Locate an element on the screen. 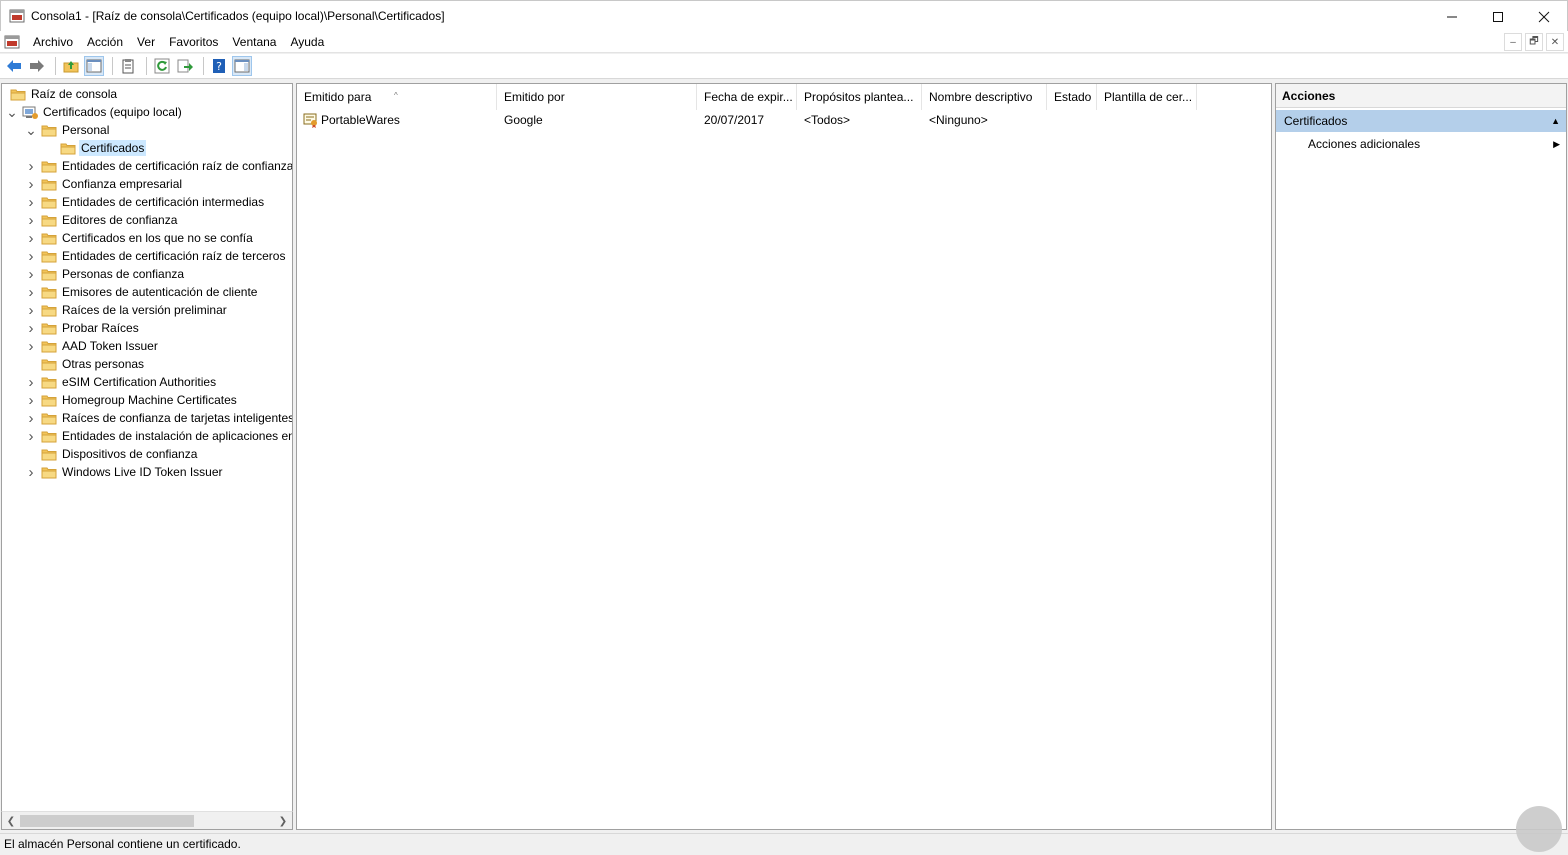  tree-item: › Emisores de autenticación de cliente is located at coordinates (142, 292).